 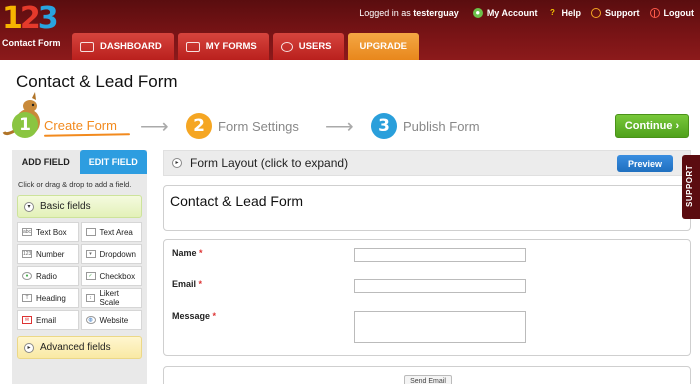 What do you see at coordinates (30, 18) in the screenshot?
I see `logo-number: 123` at bounding box center [30, 18].